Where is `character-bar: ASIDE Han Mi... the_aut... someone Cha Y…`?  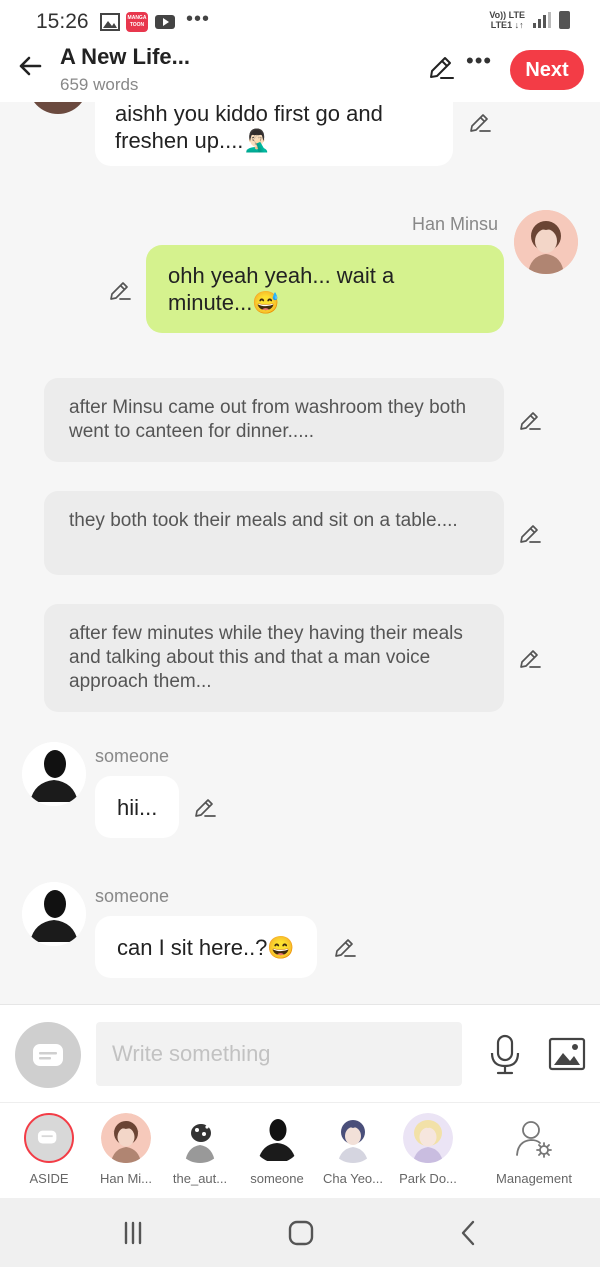 character-bar: ASIDE Han Mi... the_aut... someone Cha Y… is located at coordinates (300, 1150).